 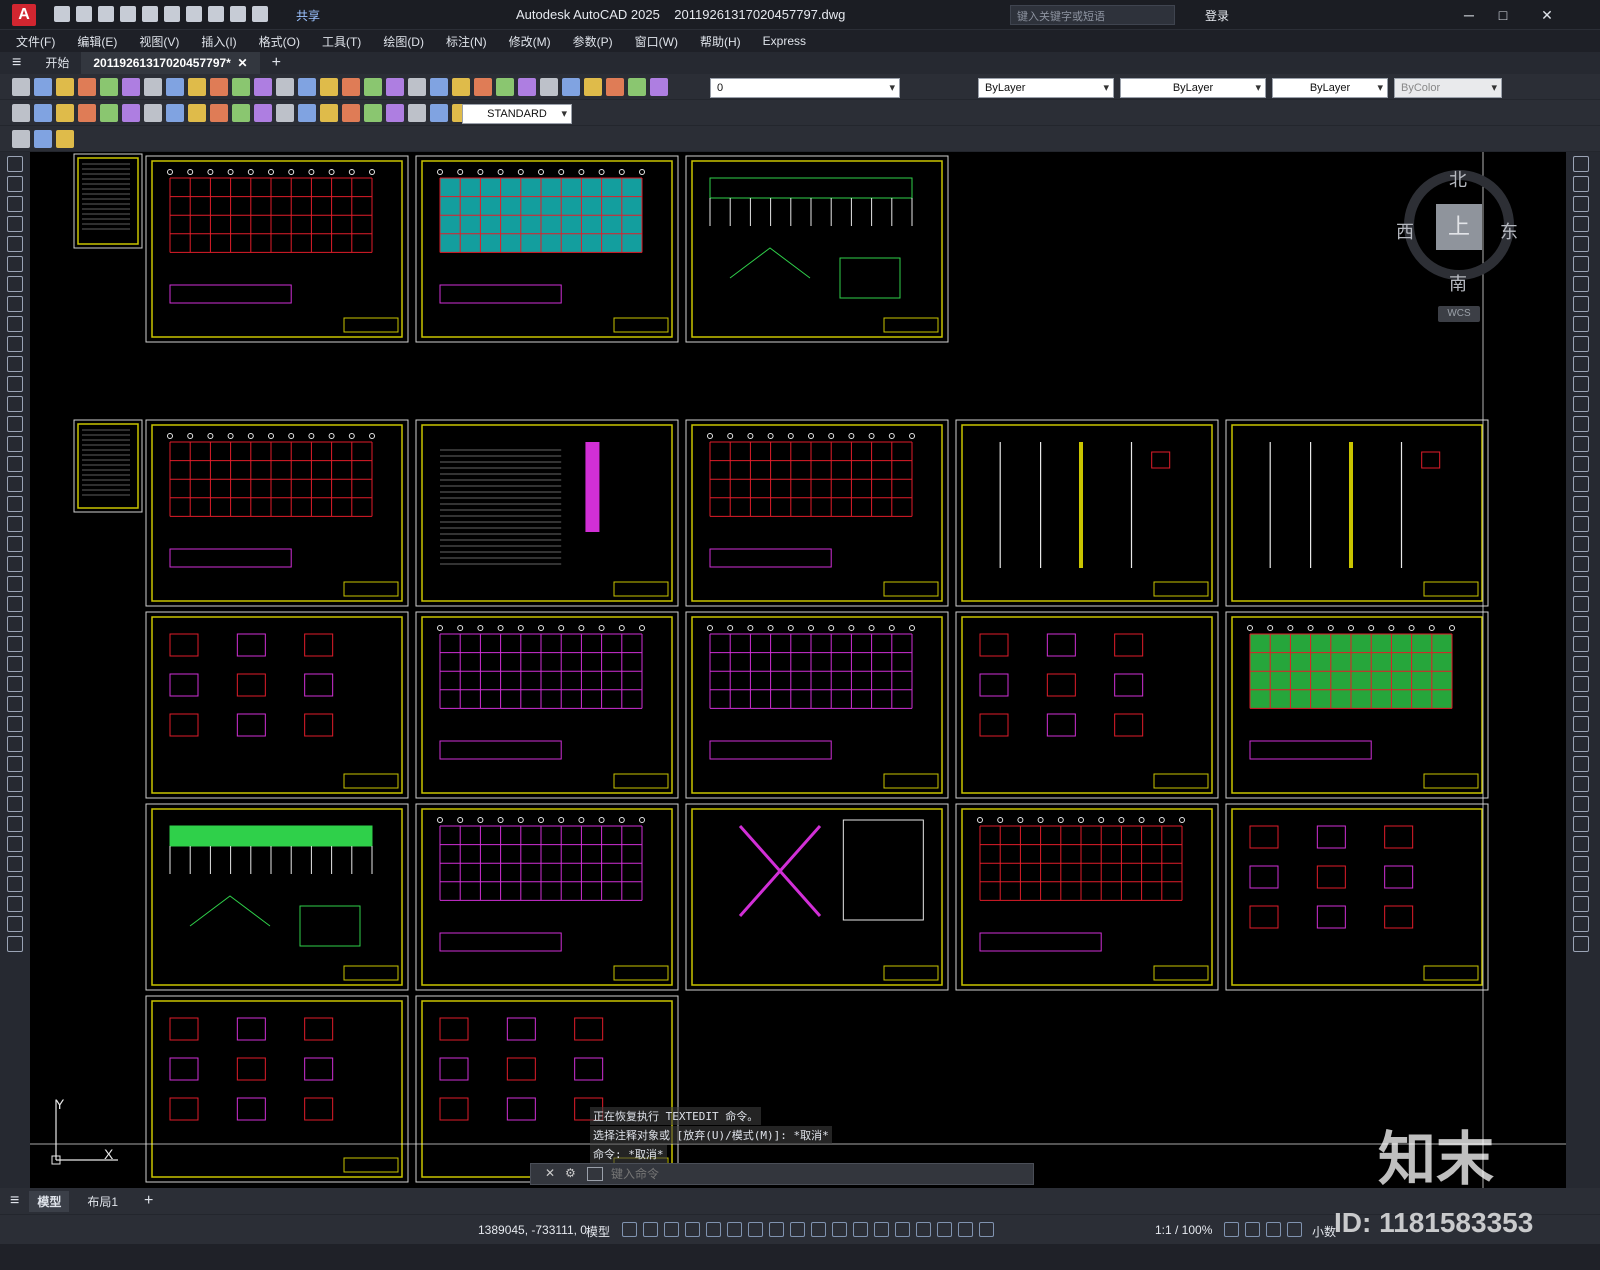 I want to click on standard-tool-10-icon, so click(x=219, y=87).